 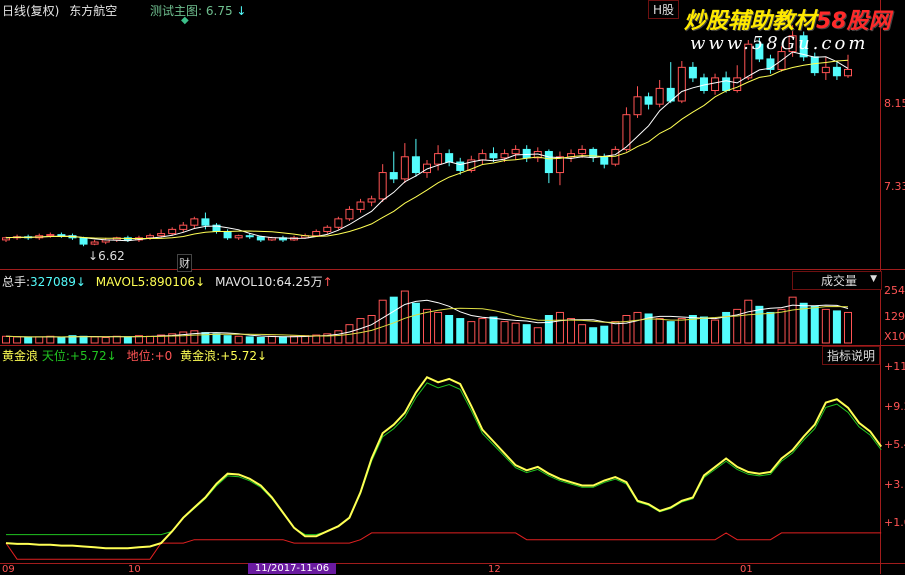 What do you see at coordinates (20, 356) in the screenshot?
I see `indicator-name: 黄金浪` at bounding box center [20, 356].